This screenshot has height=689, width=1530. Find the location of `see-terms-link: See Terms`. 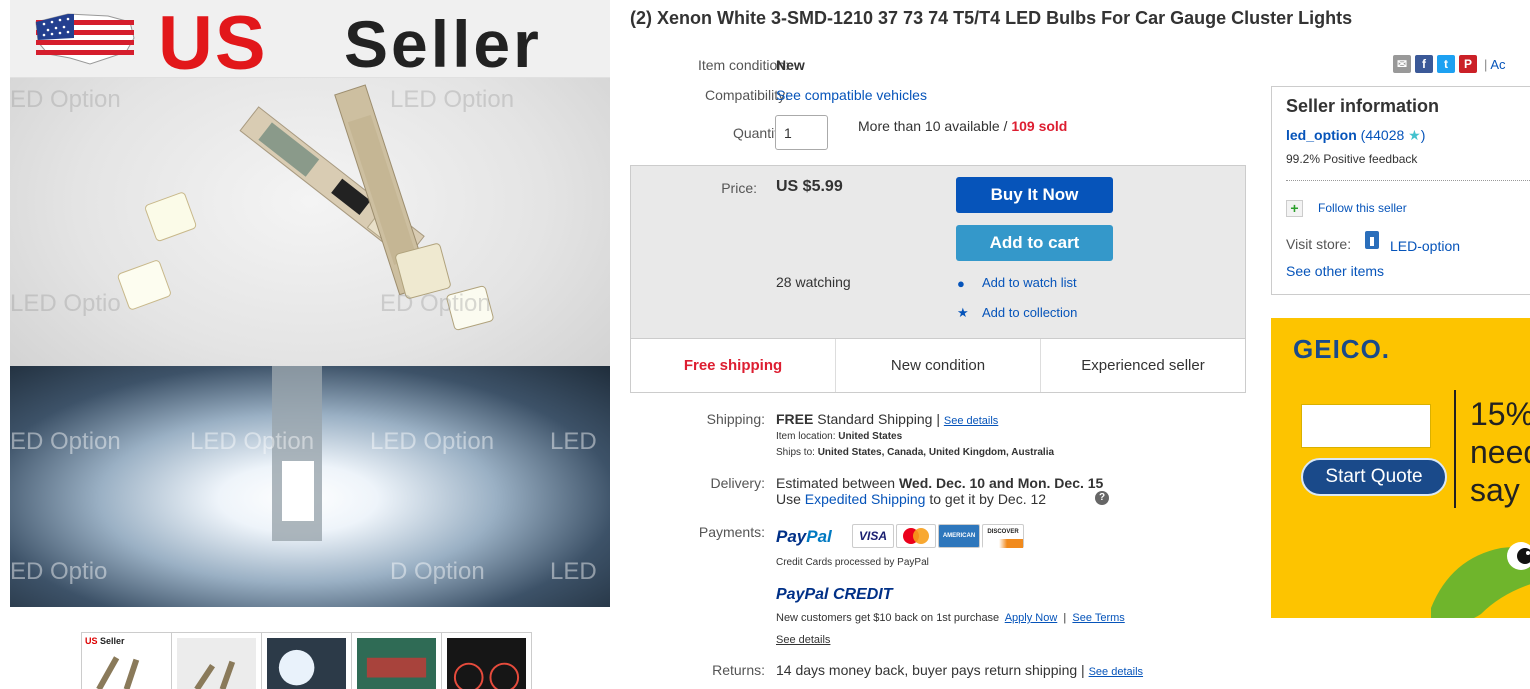

see-terms-link: See Terms is located at coordinates (1098, 618).